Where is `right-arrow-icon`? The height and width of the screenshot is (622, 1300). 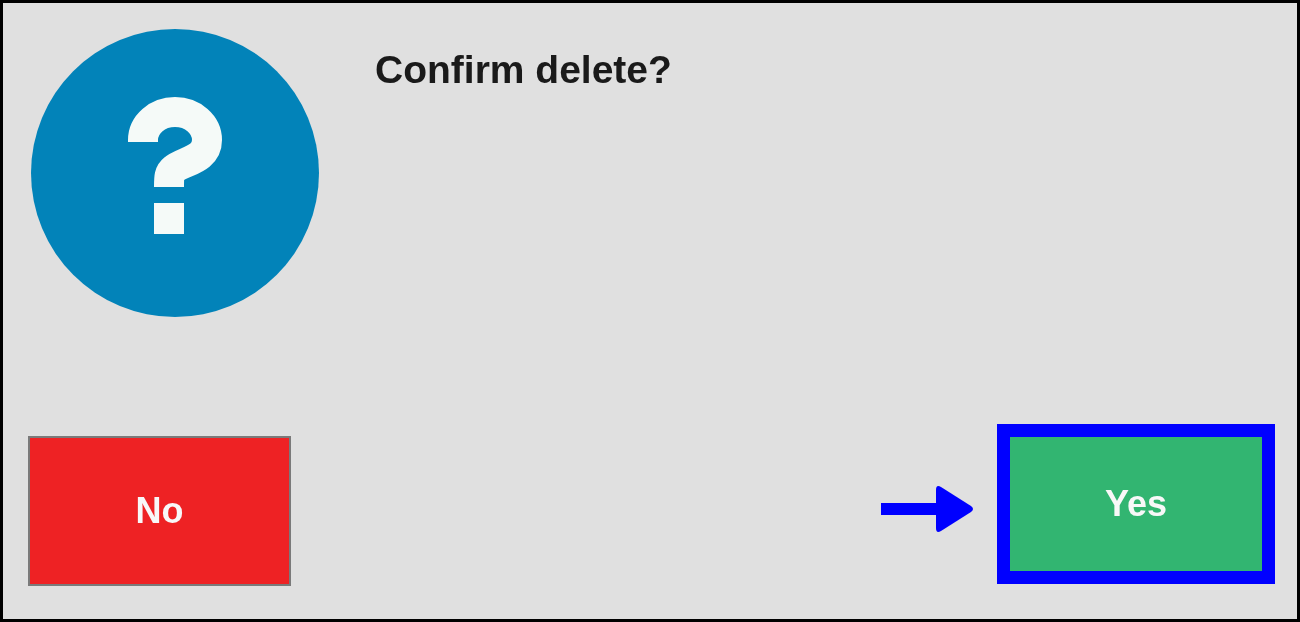 right-arrow-icon is located at coordinates (927, 509).